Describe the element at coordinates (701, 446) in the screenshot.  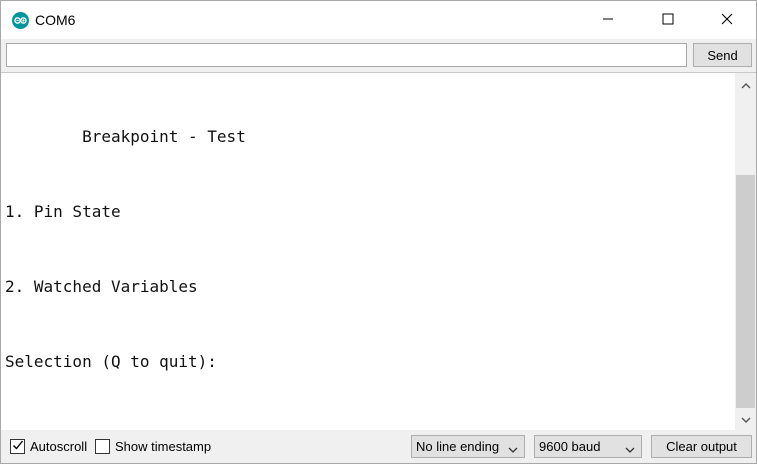
I see `clear-output-button: Clear output` at that location.